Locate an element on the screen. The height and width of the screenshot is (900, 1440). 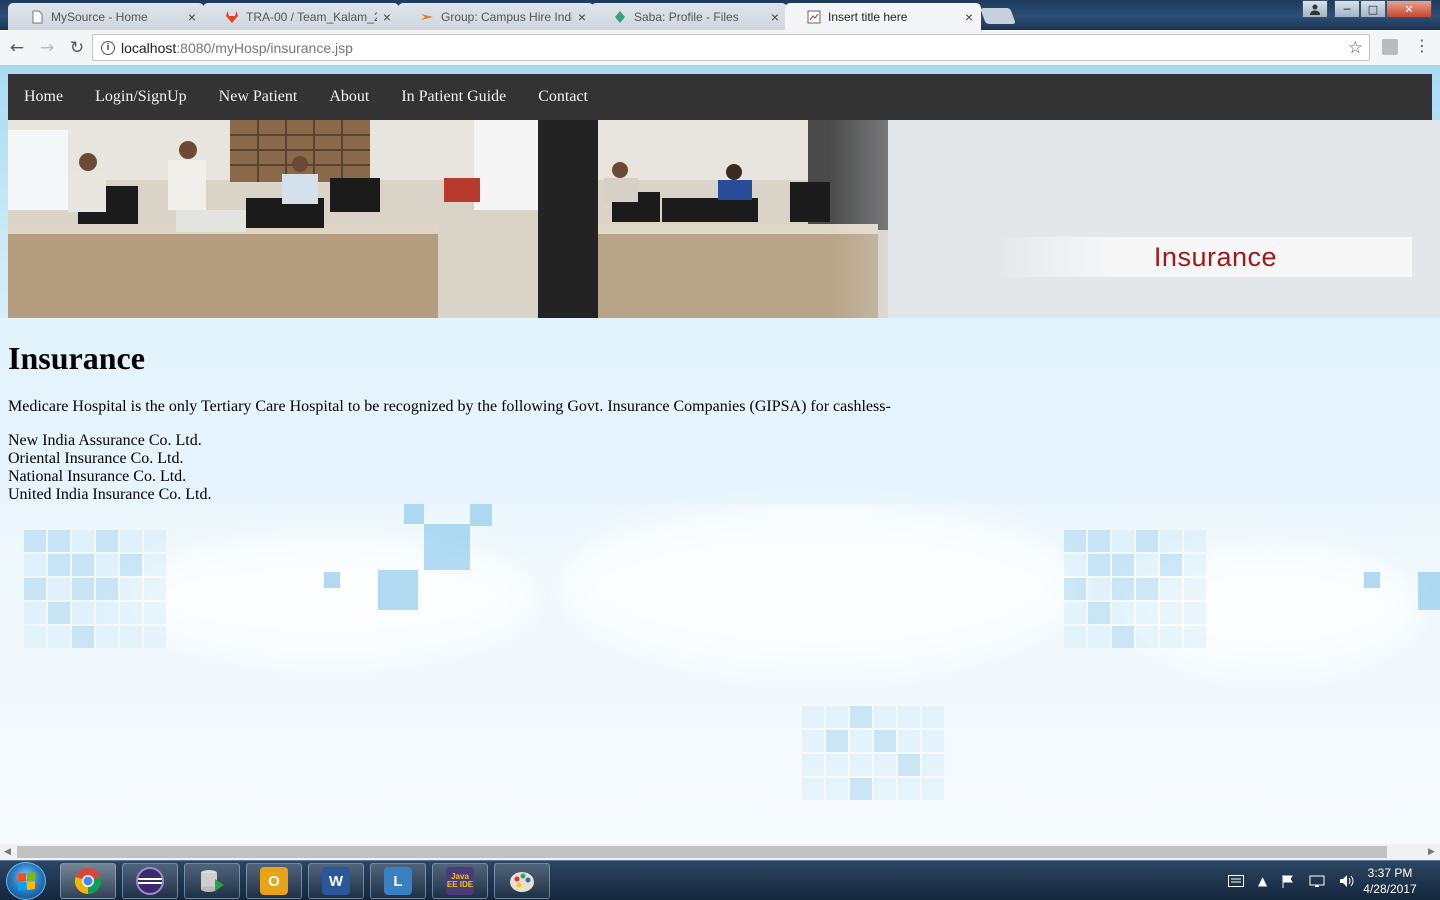
nav-home: Home is located at coordinates (43, 97).